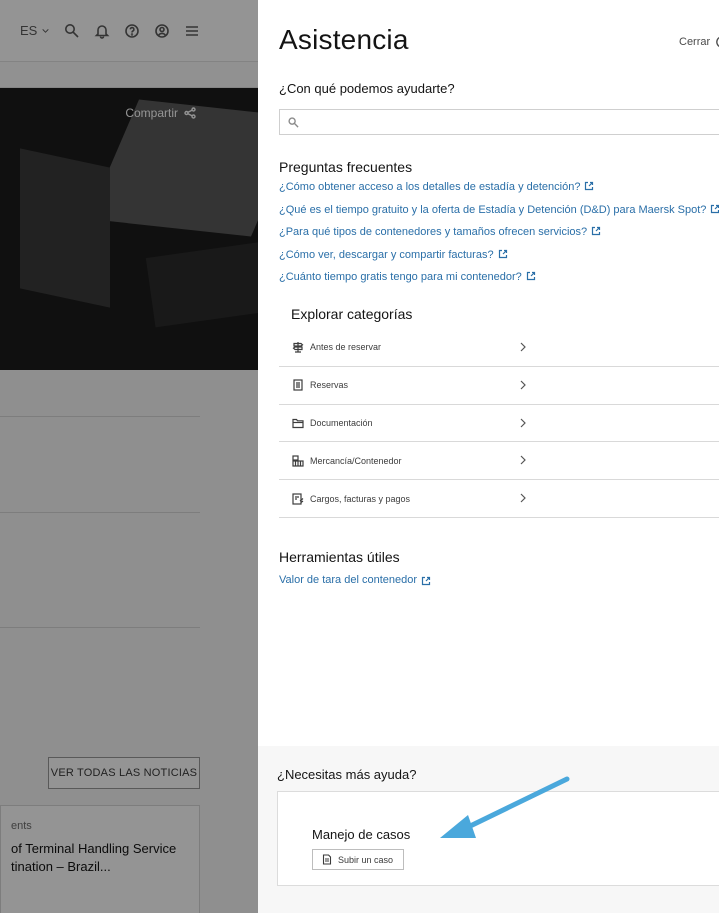 Image resolution: width=719 pixels, height=913 pixels. Describe the element at coordinates (505, 122) in the screenshot. I see `help-search-input` at that location.